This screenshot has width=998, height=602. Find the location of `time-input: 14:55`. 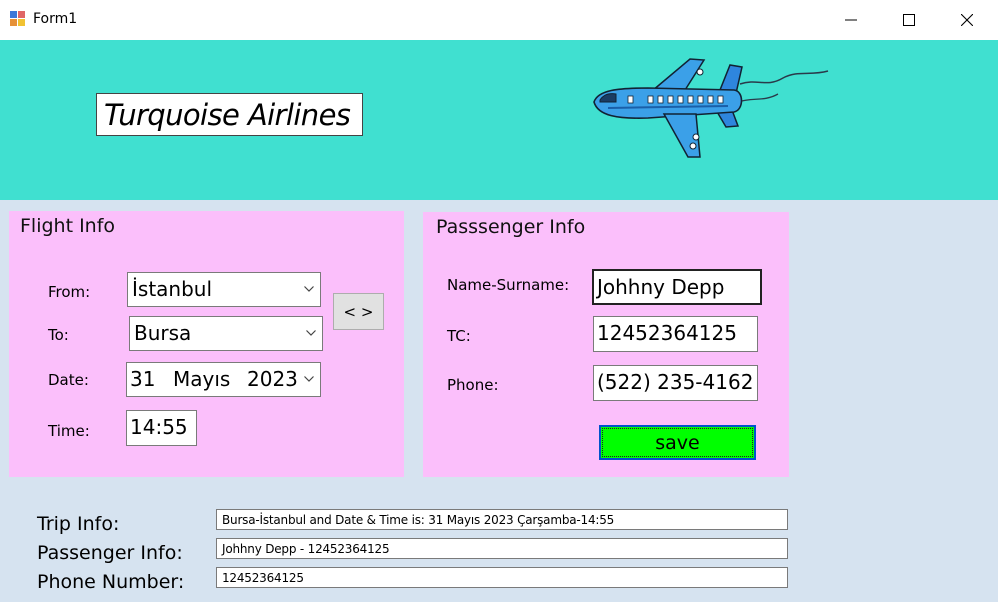

time-input: 14:55 is located at coordinates (161, 428).